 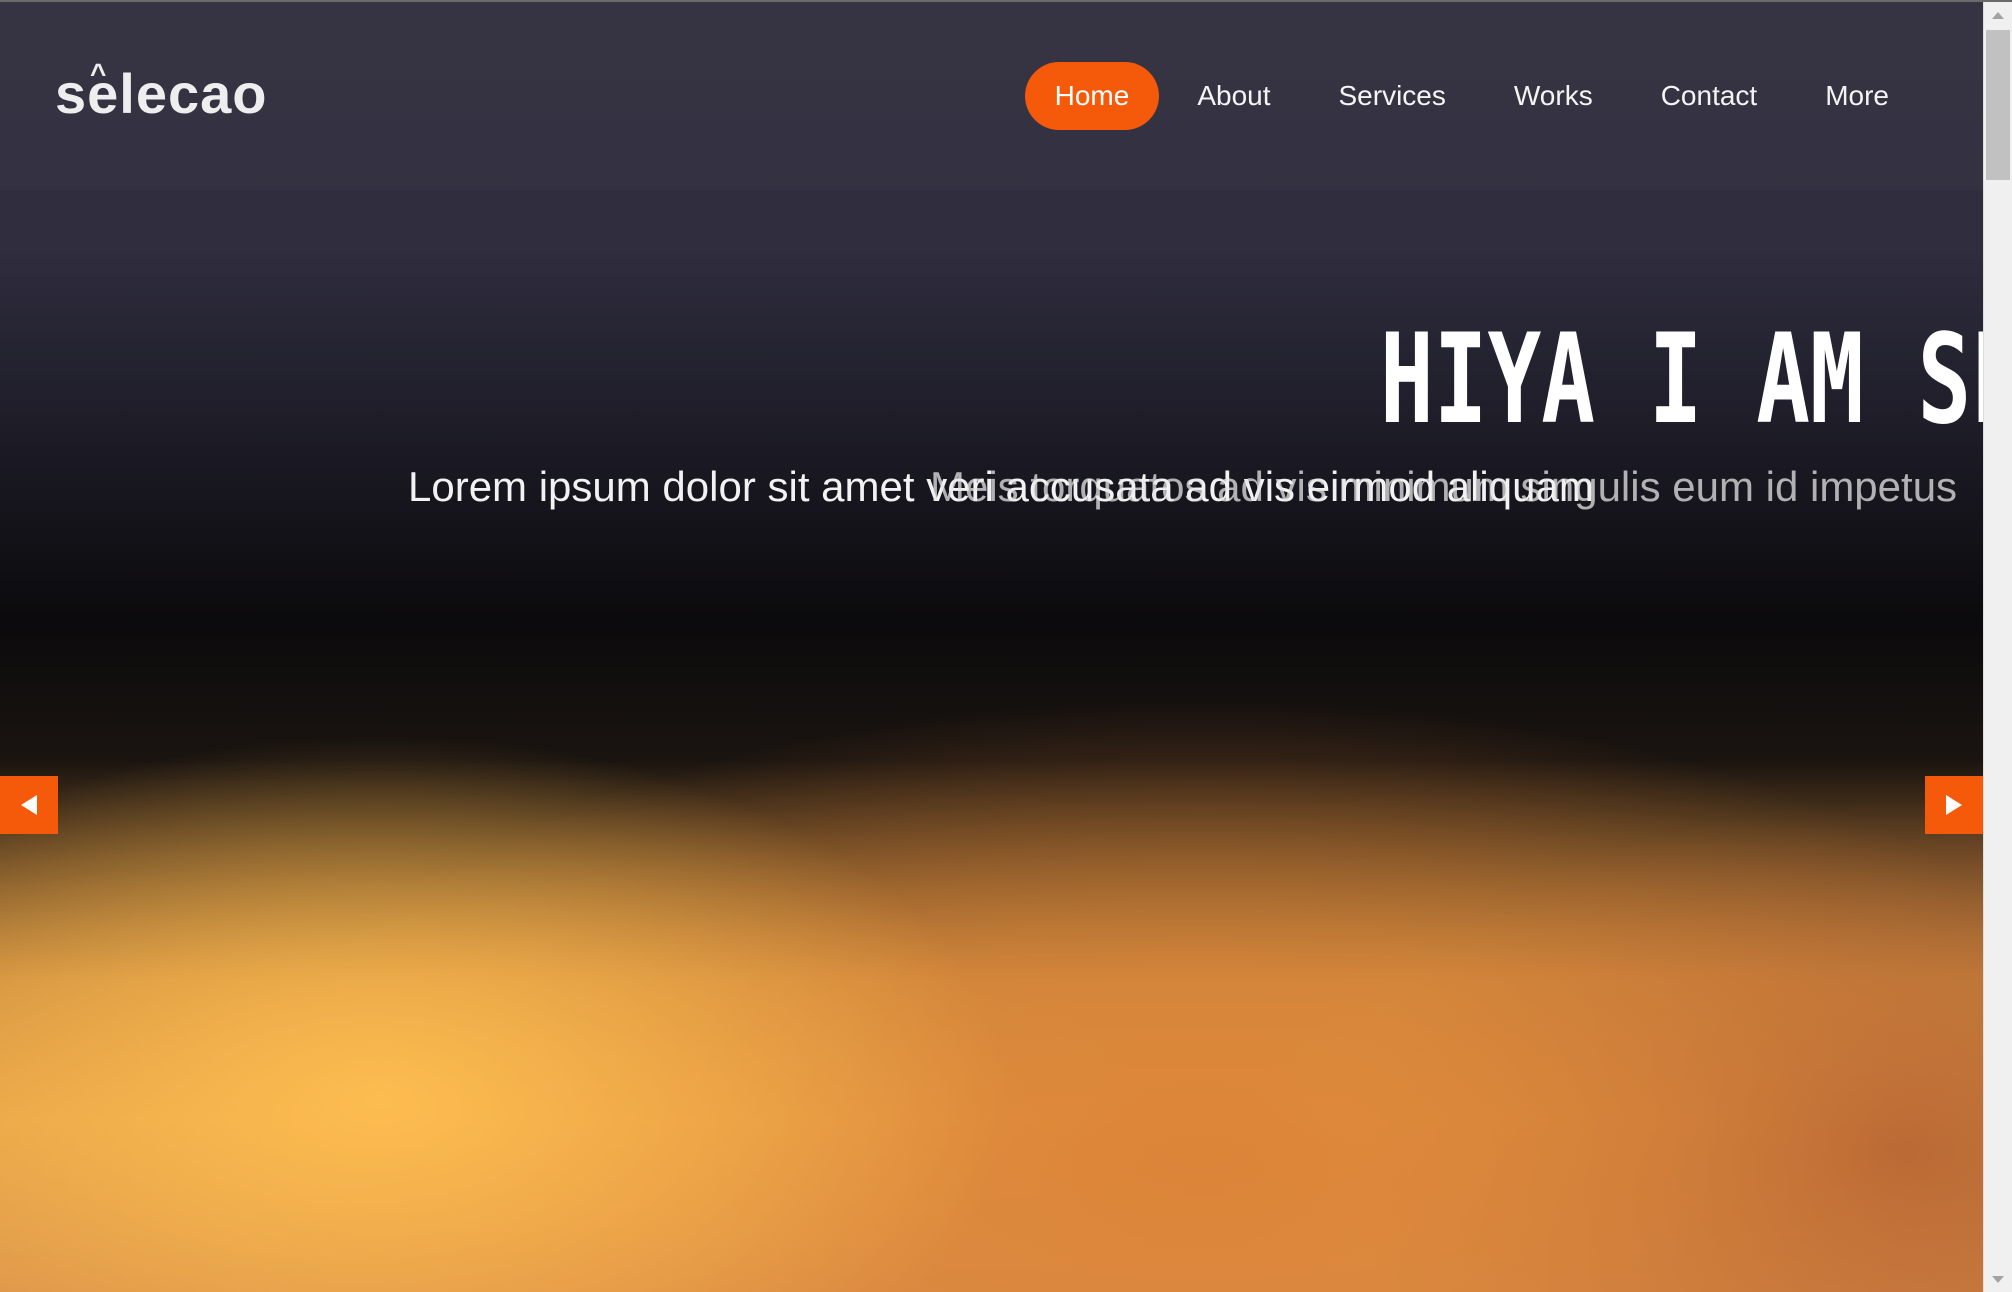 I want to click on hero-title: HIYA I AM SEL, so click(x=1681, y=380).